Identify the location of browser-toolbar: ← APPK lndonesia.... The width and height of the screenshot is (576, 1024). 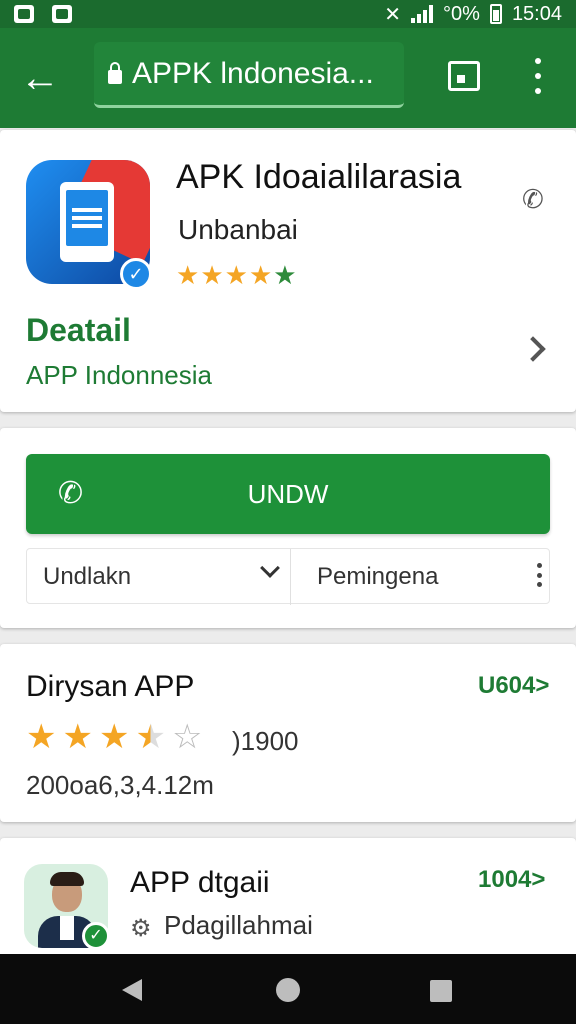
(288, 78).